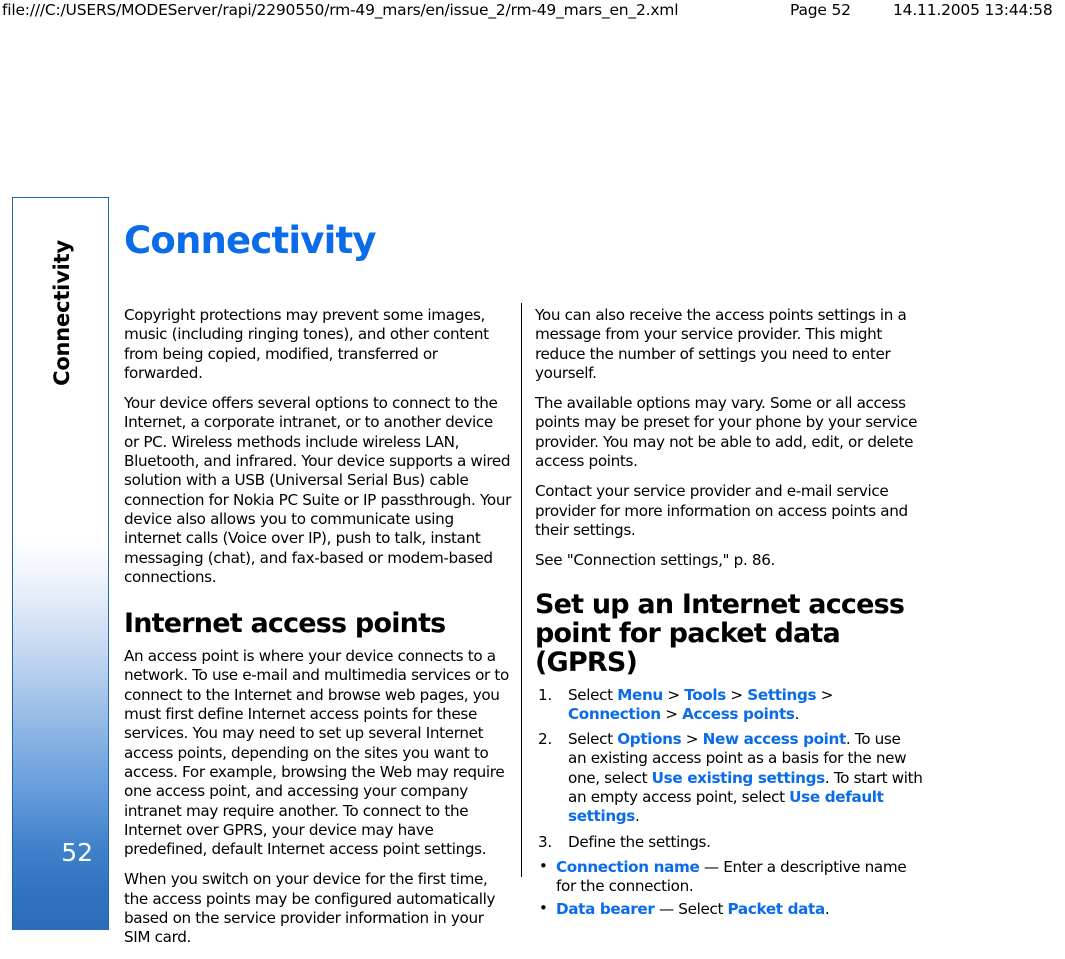 Image resolution: width=1065 pixels, height=959 pixels. I want to click on ui-term: Data bearer, so click(605, 908).